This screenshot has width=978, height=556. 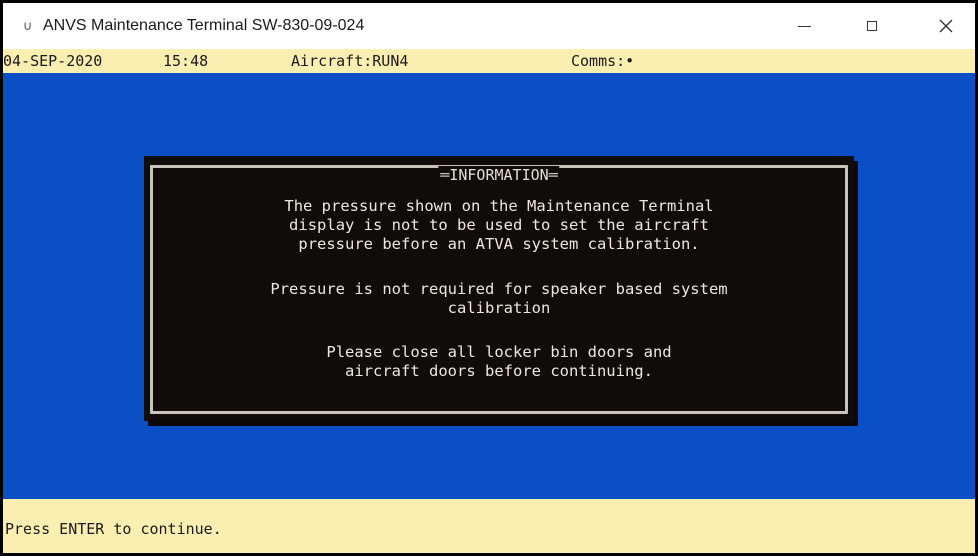 I want to click on dialog-line: Please close all locker bin doors and, so click(x=499, y=352).